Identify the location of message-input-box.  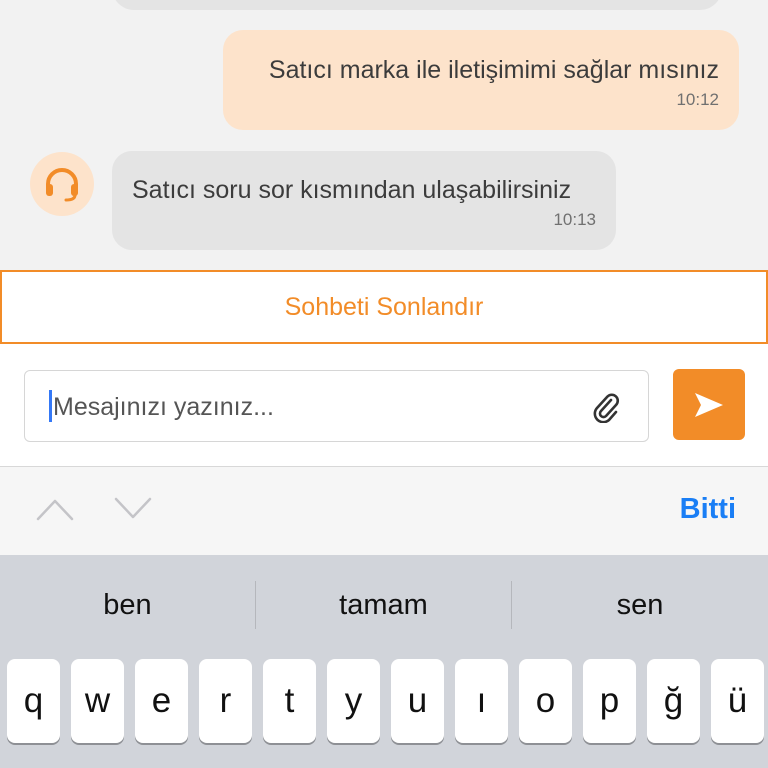
(336, 406).